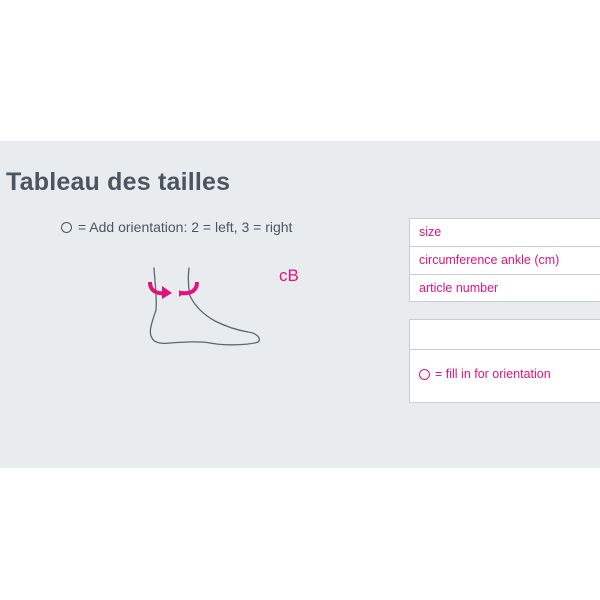 This screenshot has width=600, height=600. Describe the element at coordinates (505, 335) in the screenshot. I see `order-input-row` at that location.